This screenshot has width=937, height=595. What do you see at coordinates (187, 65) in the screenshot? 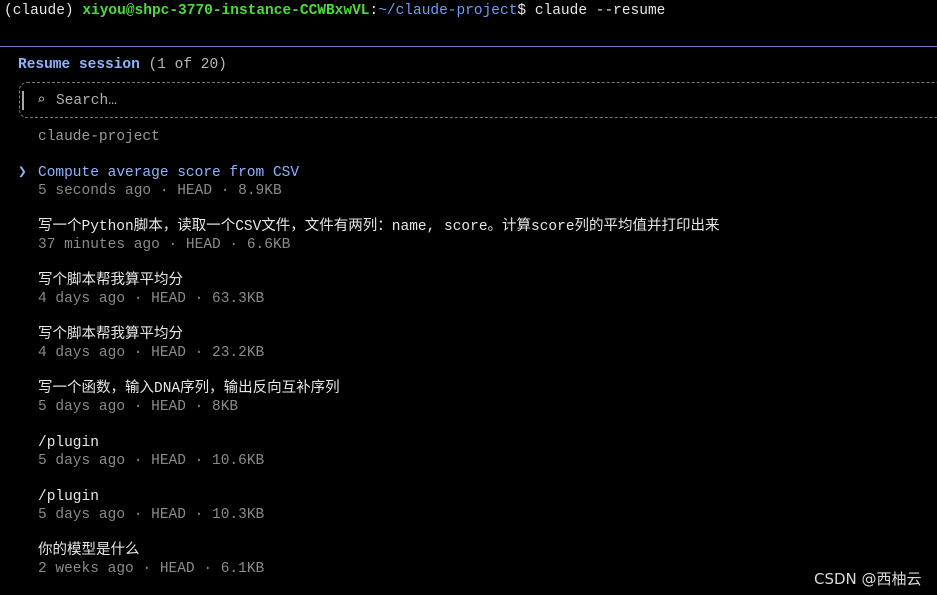
I see `session-count: (1 of 20)` at bounding box center [187, 65].